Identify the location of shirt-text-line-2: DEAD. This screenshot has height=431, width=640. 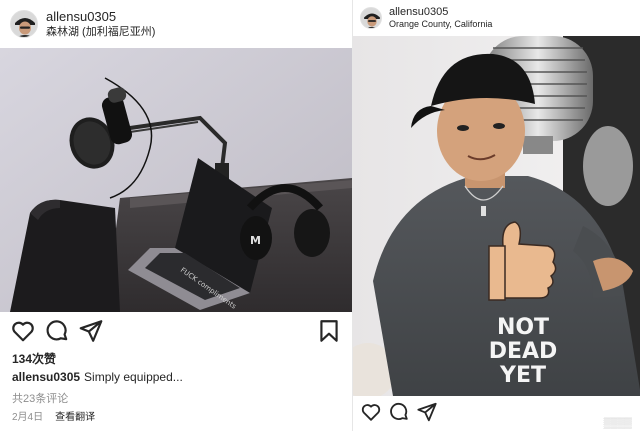
(523, 351).